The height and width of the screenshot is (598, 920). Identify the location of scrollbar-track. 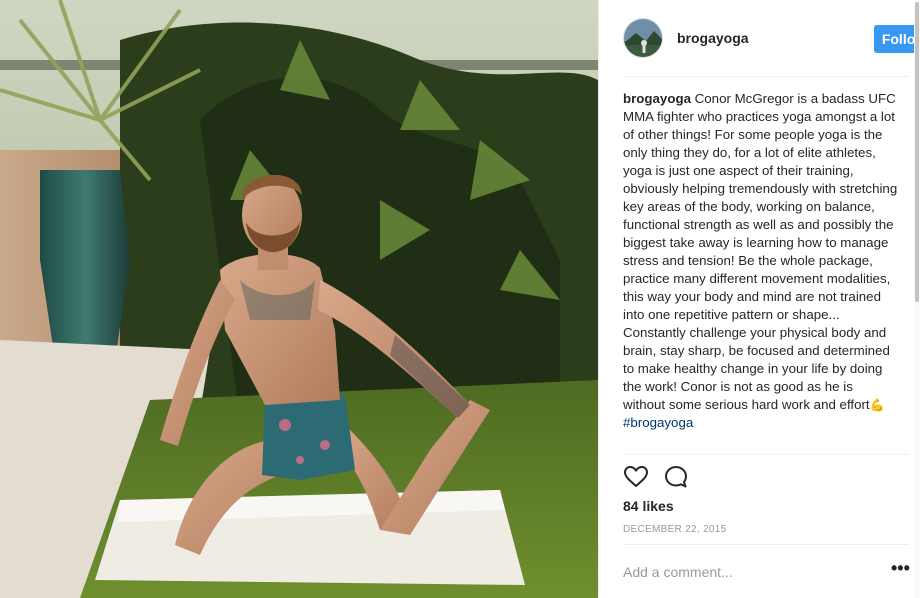
(917, 299).